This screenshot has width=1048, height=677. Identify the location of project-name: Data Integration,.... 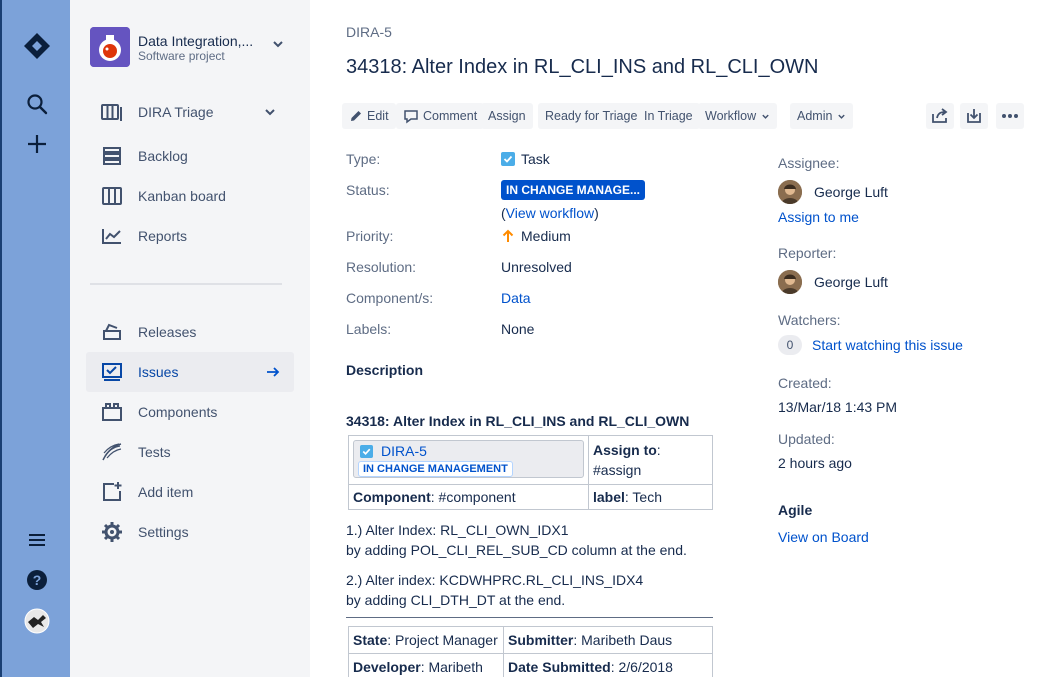
(196, 41).